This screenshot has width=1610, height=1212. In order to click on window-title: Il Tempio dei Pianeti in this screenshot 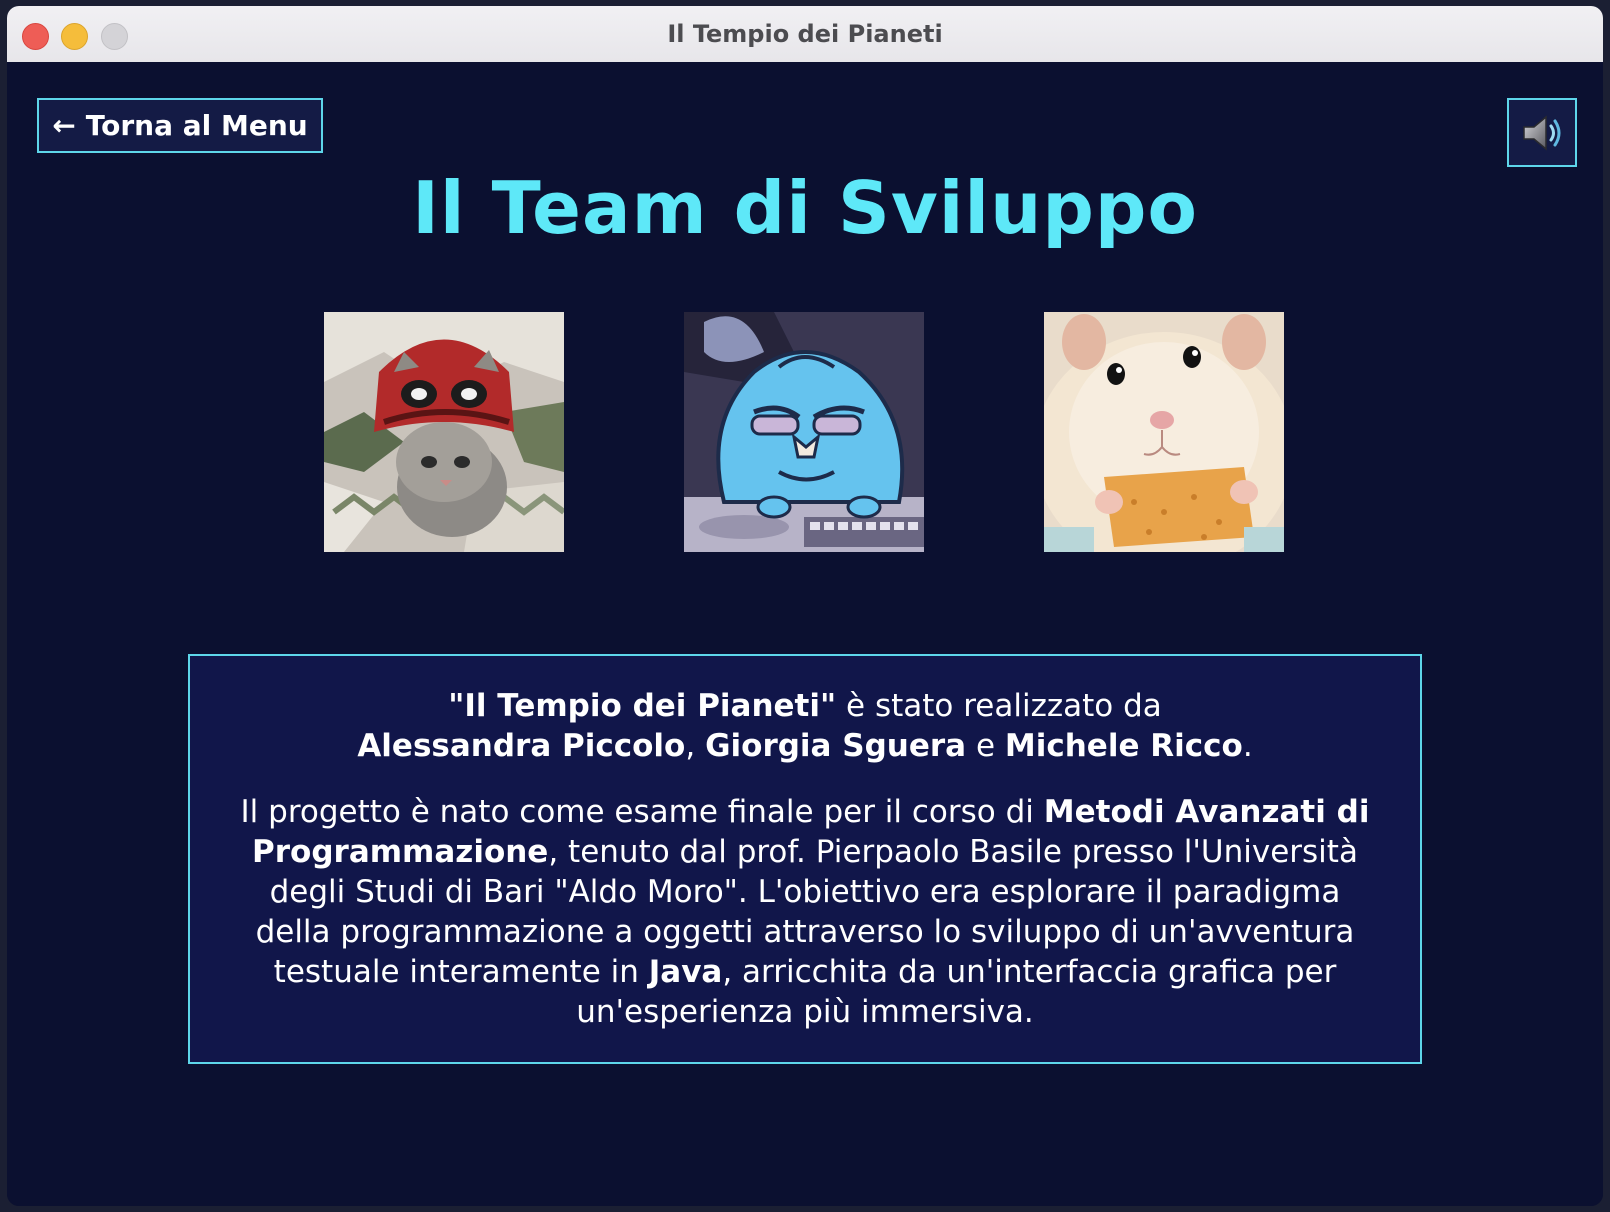, I will do `click(805, 34)`.